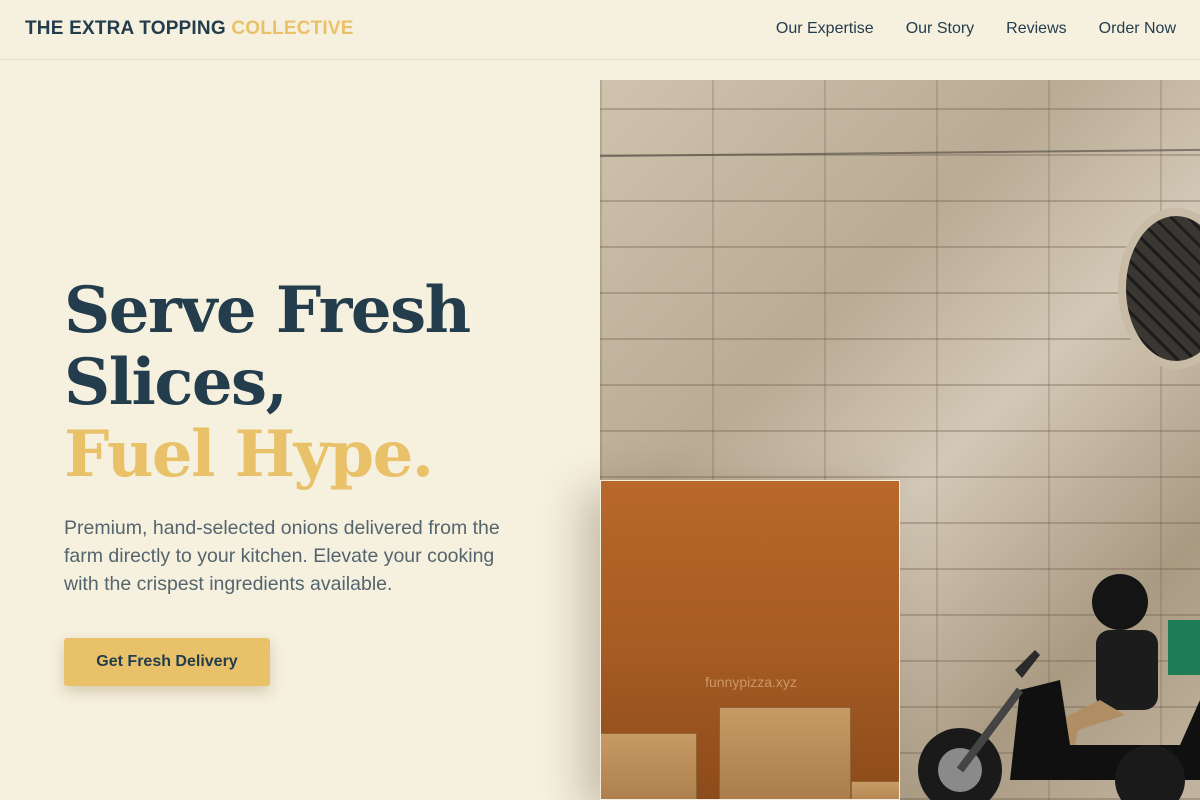 The height and width of the screenshot is (800, 1200). I want to click on hero-title-line-1: Serve Fresh, so click(267, 310).